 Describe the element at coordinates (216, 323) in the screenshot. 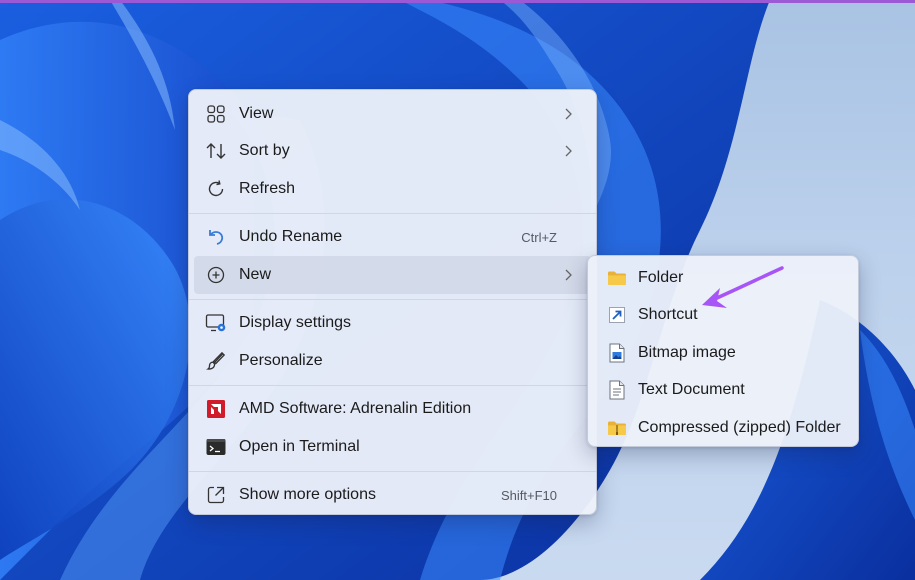

I see `display-settings-icon` at that location.